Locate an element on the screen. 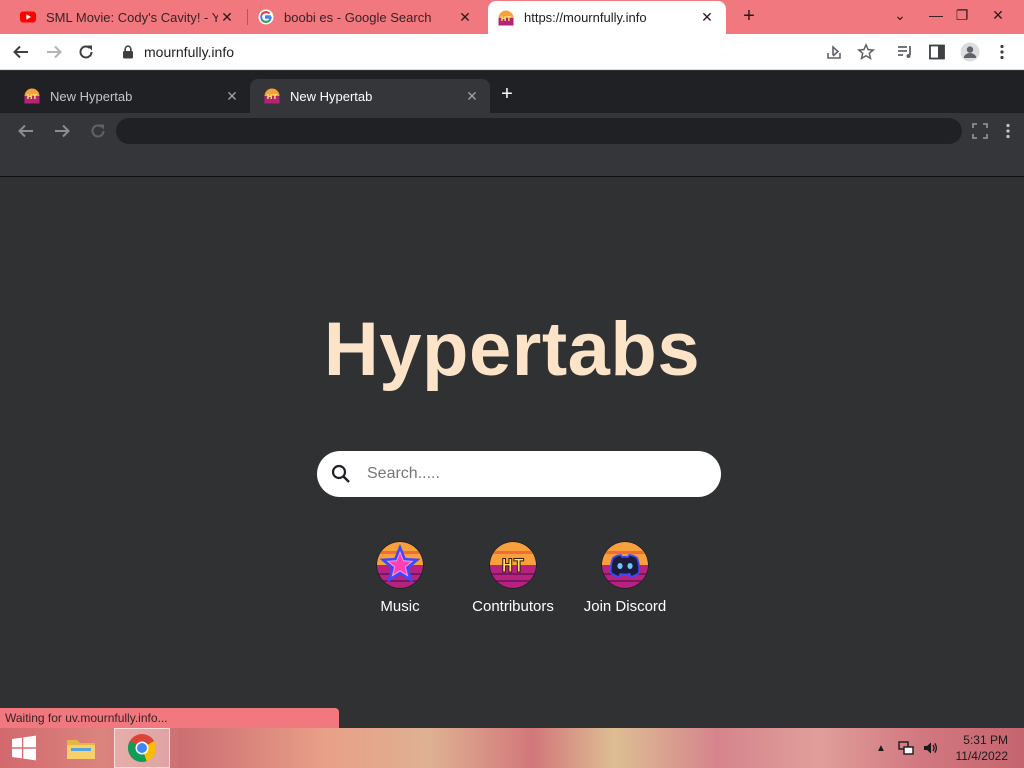 This screenshot has width=1024, height=768. media-controls-button is located at coordinates (905, 52).